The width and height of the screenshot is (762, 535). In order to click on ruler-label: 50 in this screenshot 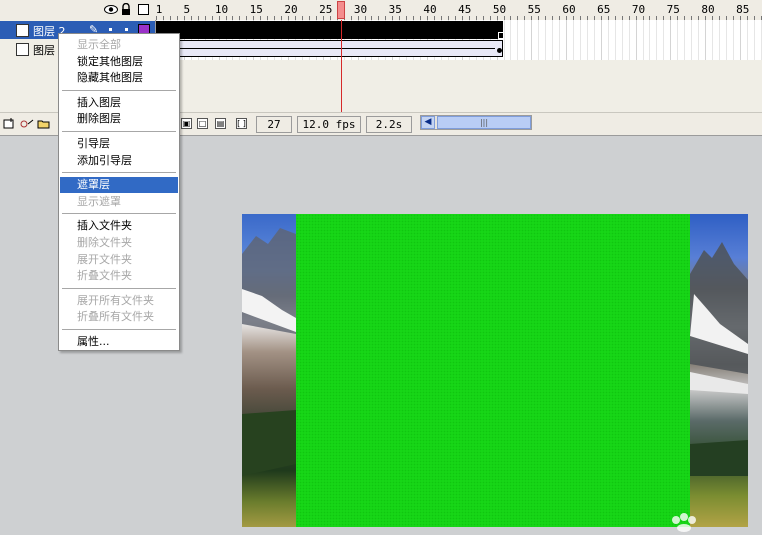, I will do `click(499, 9)`.